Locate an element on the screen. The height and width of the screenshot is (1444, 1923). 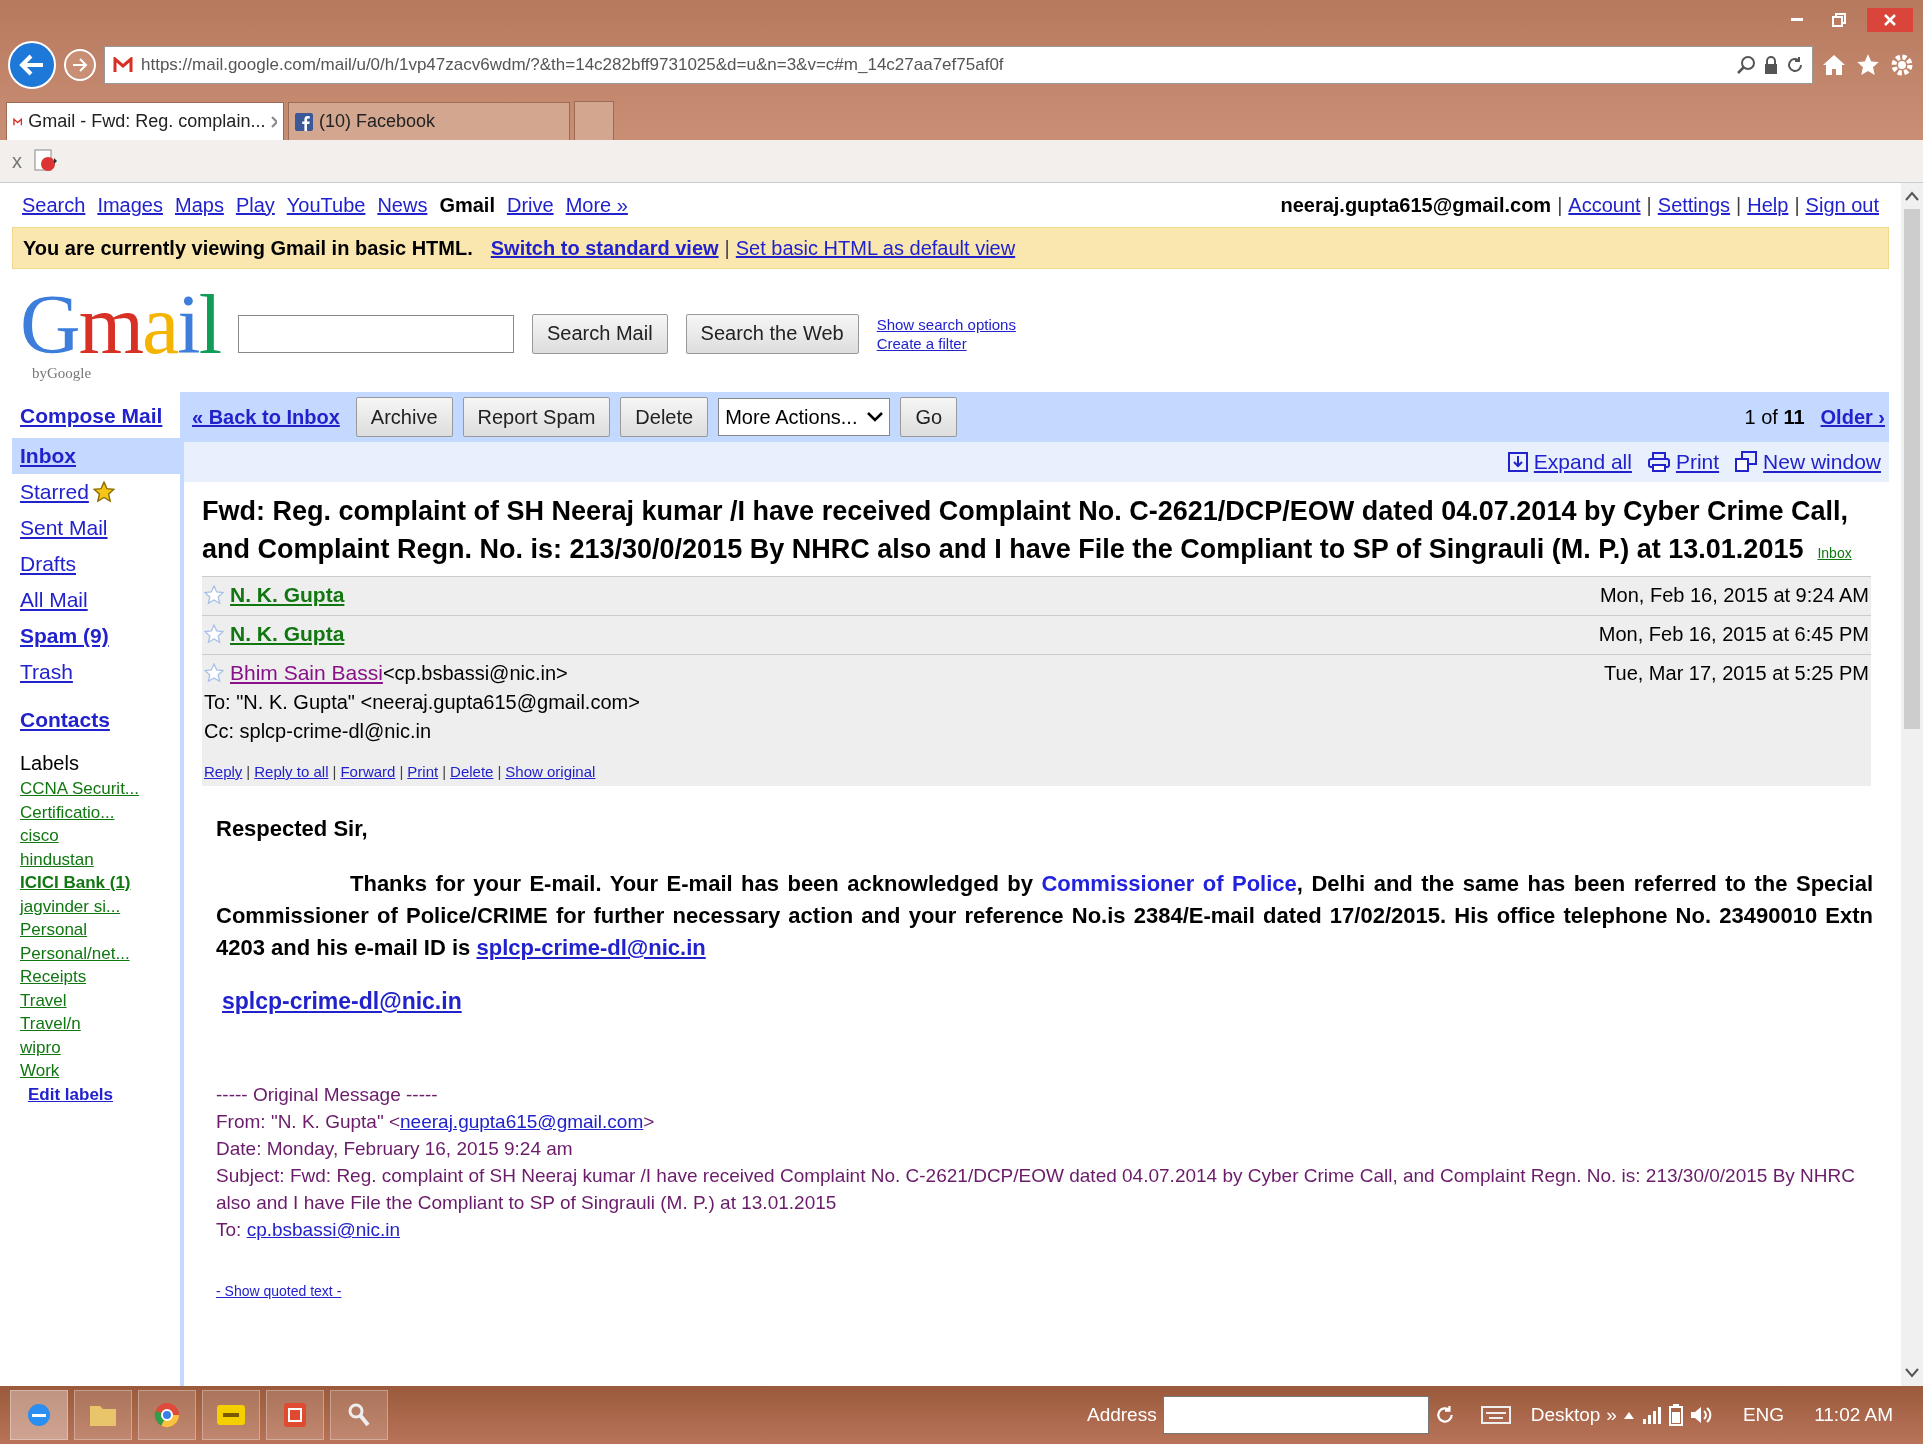
message-action-link: Show original is located at coordinates (550, 771).